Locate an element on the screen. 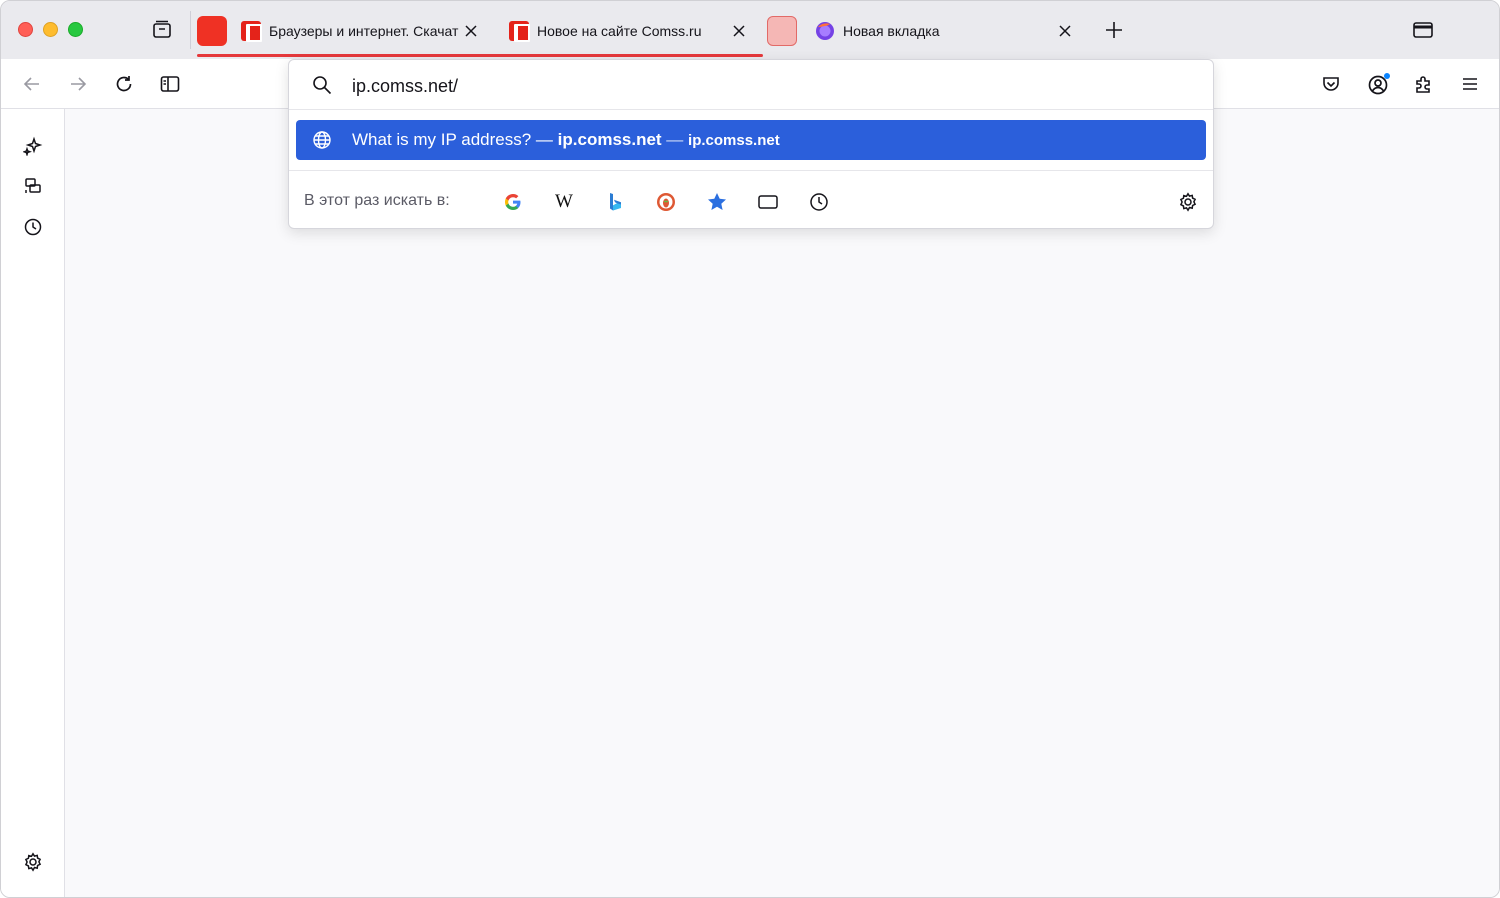  globe-icon is located at coordinates (322, 142).